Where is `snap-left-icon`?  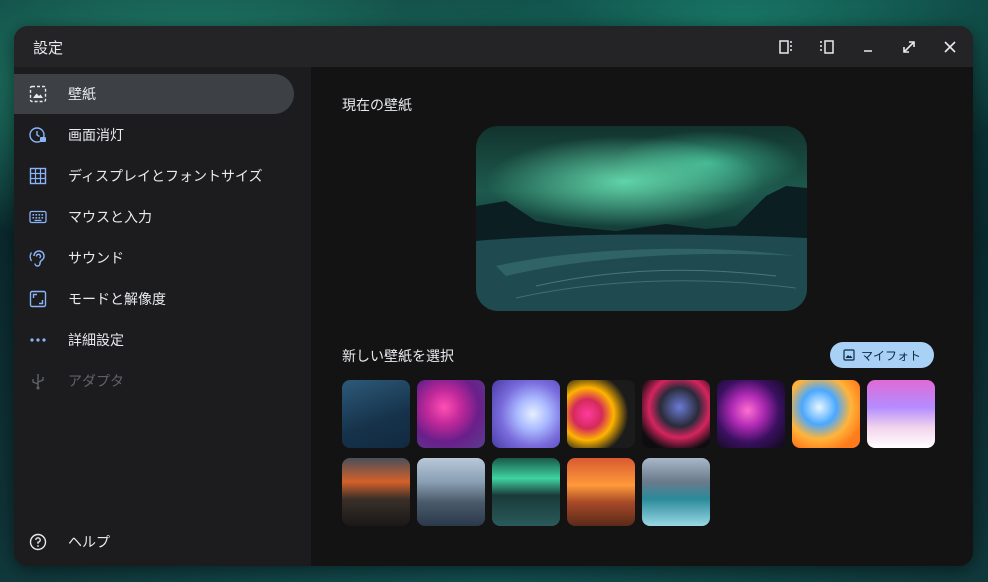
snap-left-icon is located at coordinates (785, 47).